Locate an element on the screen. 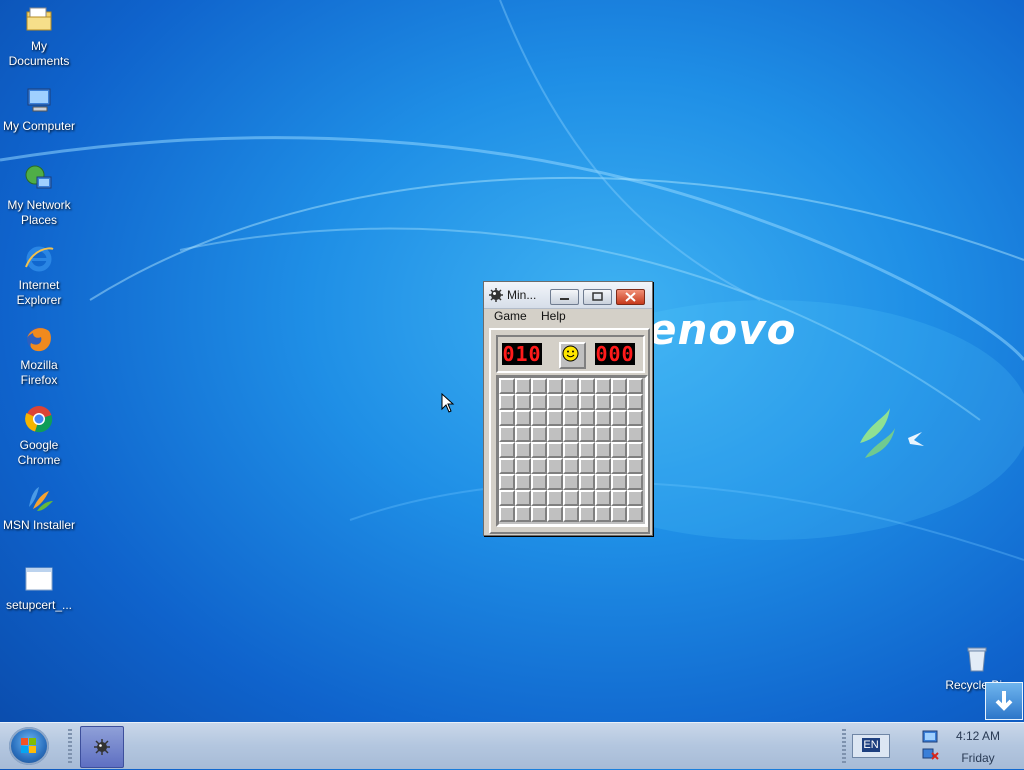 This screenshot has width=1024, height=770. desktop-icon-internet-explorer: Internet Explorer is located at coordinates (39, 275).